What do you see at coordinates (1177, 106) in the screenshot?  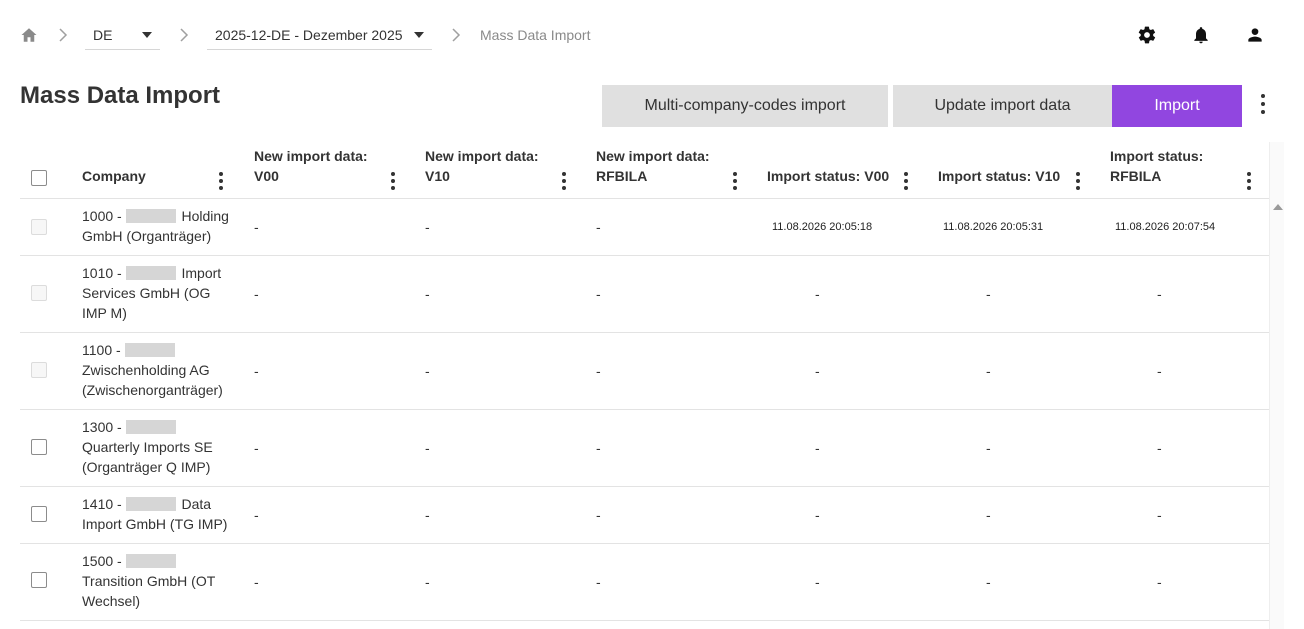 I see `import-button: Import` at bounding box center [1177, 106].